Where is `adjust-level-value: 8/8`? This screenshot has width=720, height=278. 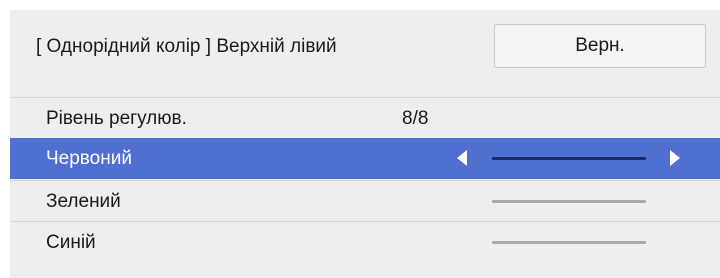 adjust-level-value: 8/8 is located at coordinates (415, 118).